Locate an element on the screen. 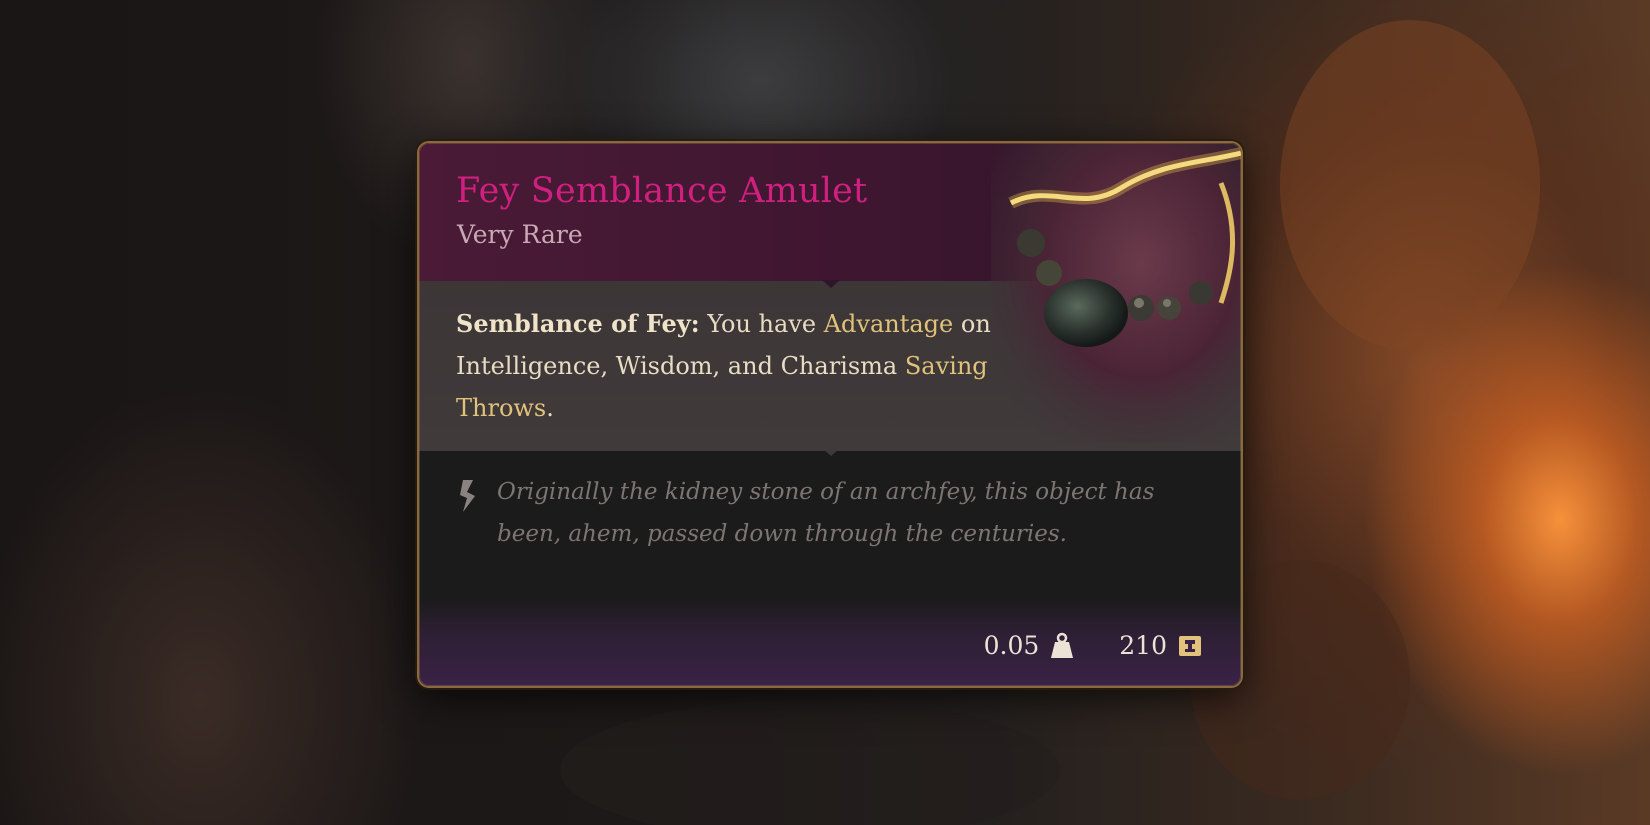 The height and width of the screenshot is (825, 1650). item-stats: 0.05 210 is located at coordinates (1093, 645).